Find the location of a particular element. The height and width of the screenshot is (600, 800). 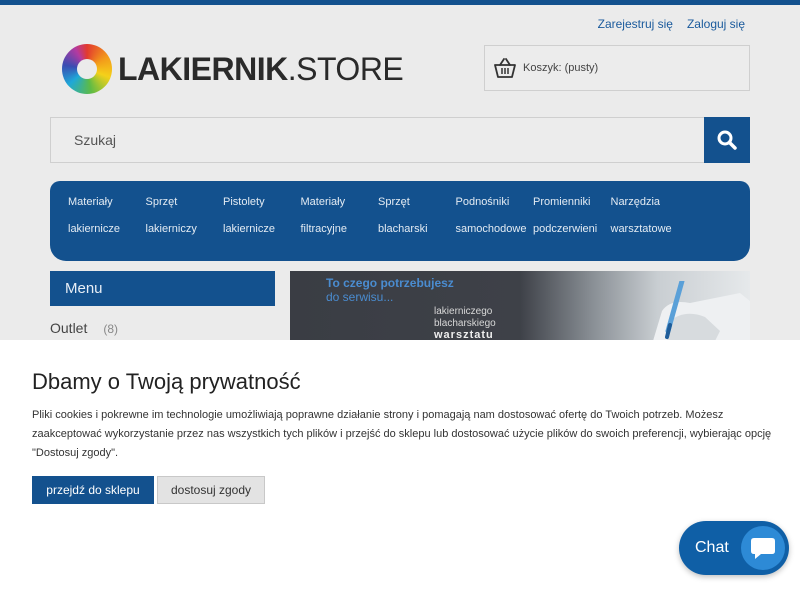

nav-item-line2: blacharski is located at coordinates (403, 229).